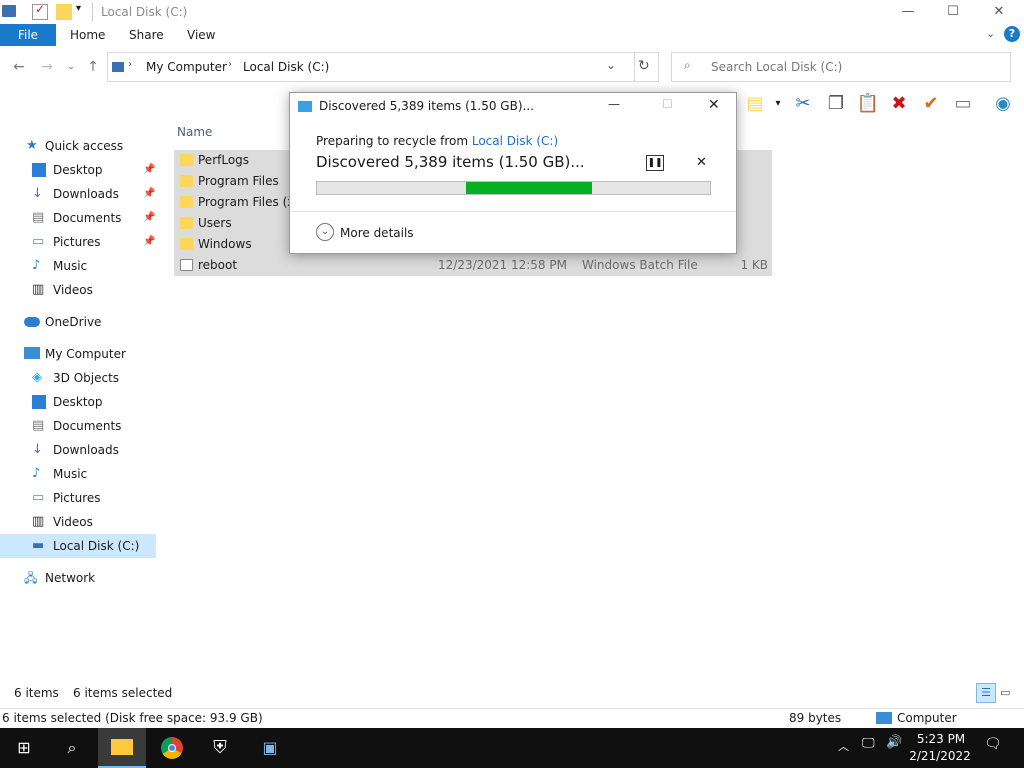  What do you see at coordinates (963, 104) in the screenshot?
I see `properties-icon: ▭` at bounding box center [963, 104].